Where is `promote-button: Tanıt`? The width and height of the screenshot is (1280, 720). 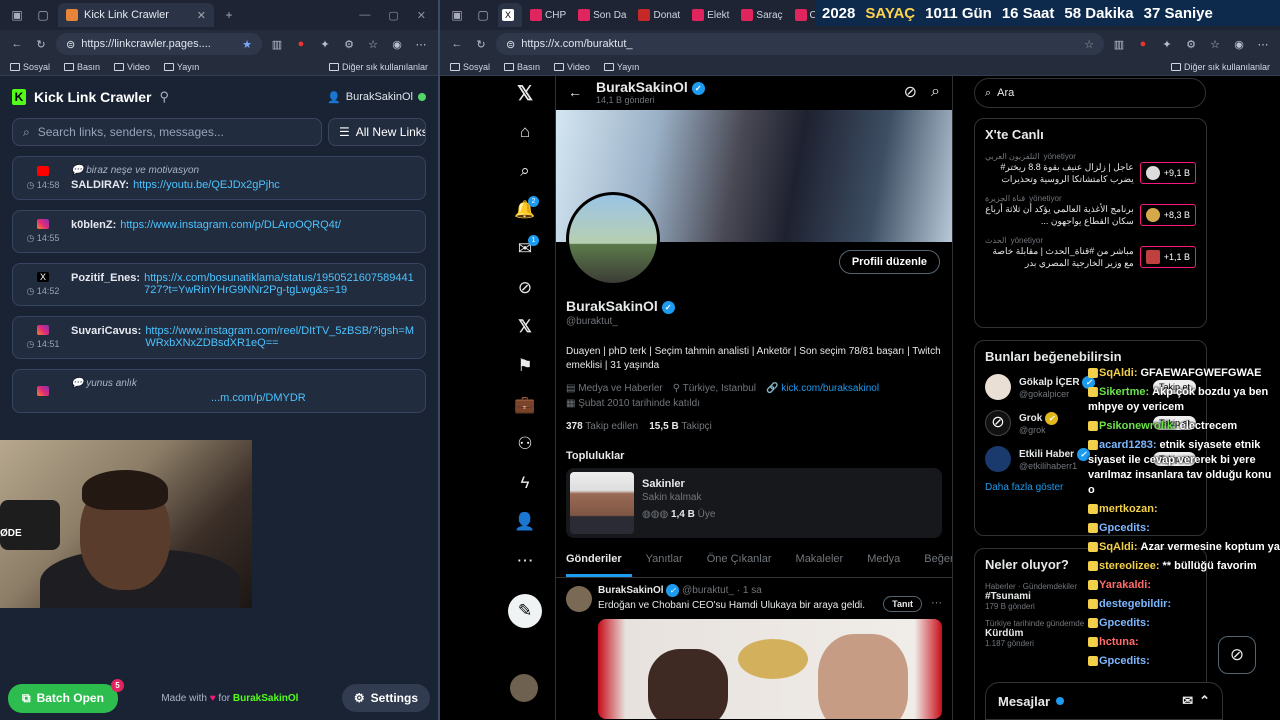
promote-button: Tanıt is located at coordinates (902, 604).